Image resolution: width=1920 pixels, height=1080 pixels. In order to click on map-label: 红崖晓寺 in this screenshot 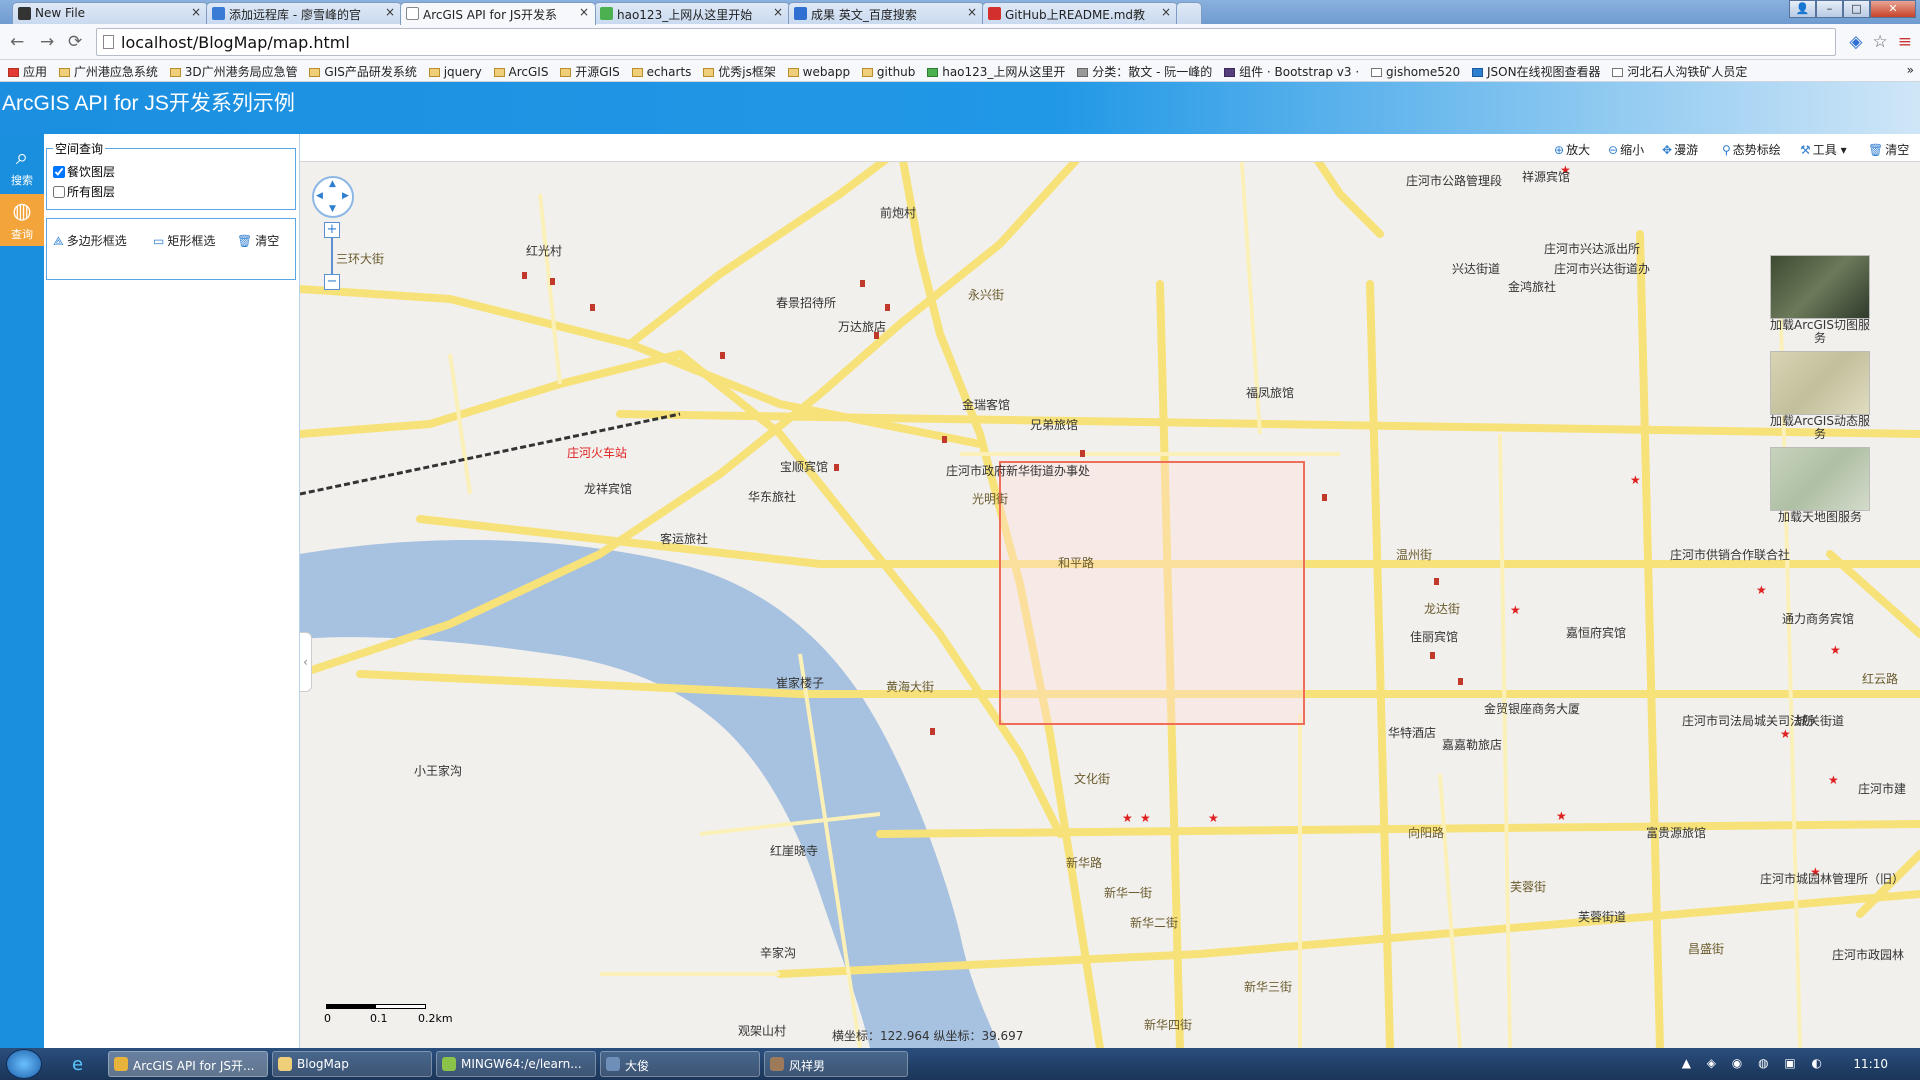, I will do `click(794, 851)`.